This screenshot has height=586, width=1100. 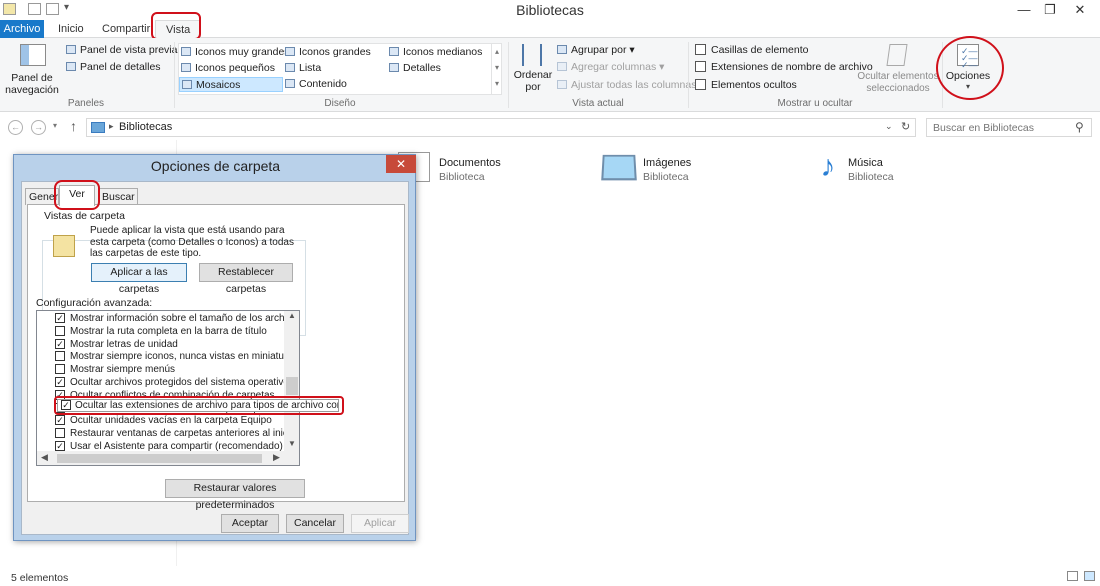 What do you see at coordinates (290, 83) in the screenshot?
I see `content-icon` at bounding box center [290, 83].